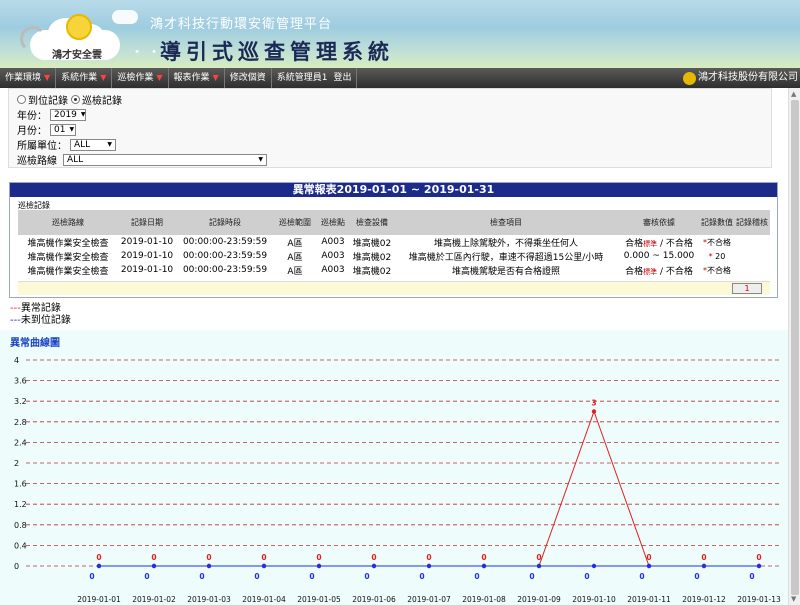 The width and height of the screenshot is (800, 605). What do you see at coordinates (372, 222) in the screenshot?
I see `column-header: 檢查設備` at bounding box center [372, 222].